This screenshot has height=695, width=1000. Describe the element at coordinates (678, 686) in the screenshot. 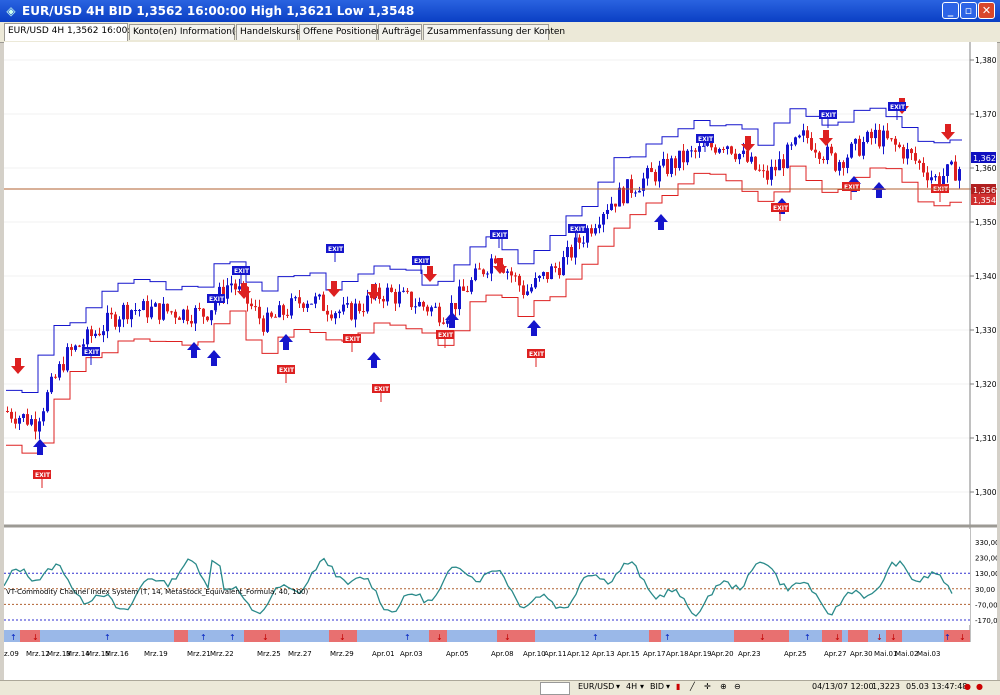

I see `candle-type-icon: ▮` at that location.